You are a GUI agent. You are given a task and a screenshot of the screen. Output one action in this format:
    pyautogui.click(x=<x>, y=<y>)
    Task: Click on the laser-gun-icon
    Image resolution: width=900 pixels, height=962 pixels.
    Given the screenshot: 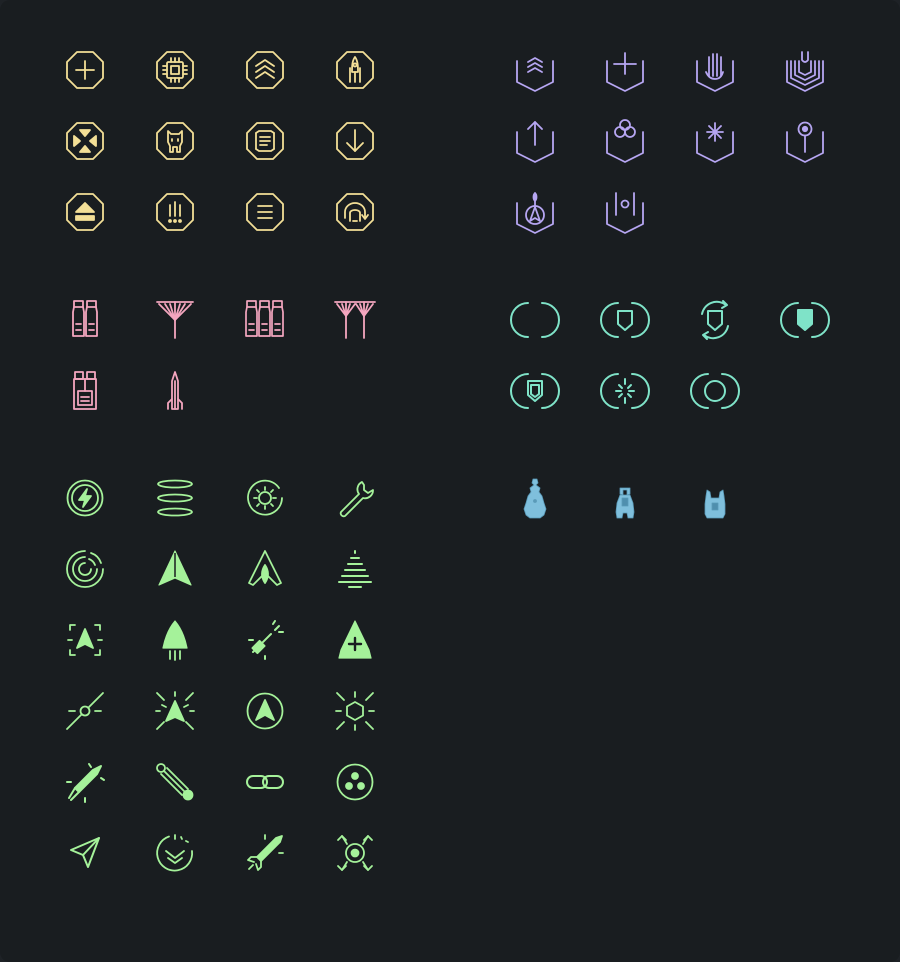 What is the action you would take?
    pyautogui.click(x=265, y=640)
    